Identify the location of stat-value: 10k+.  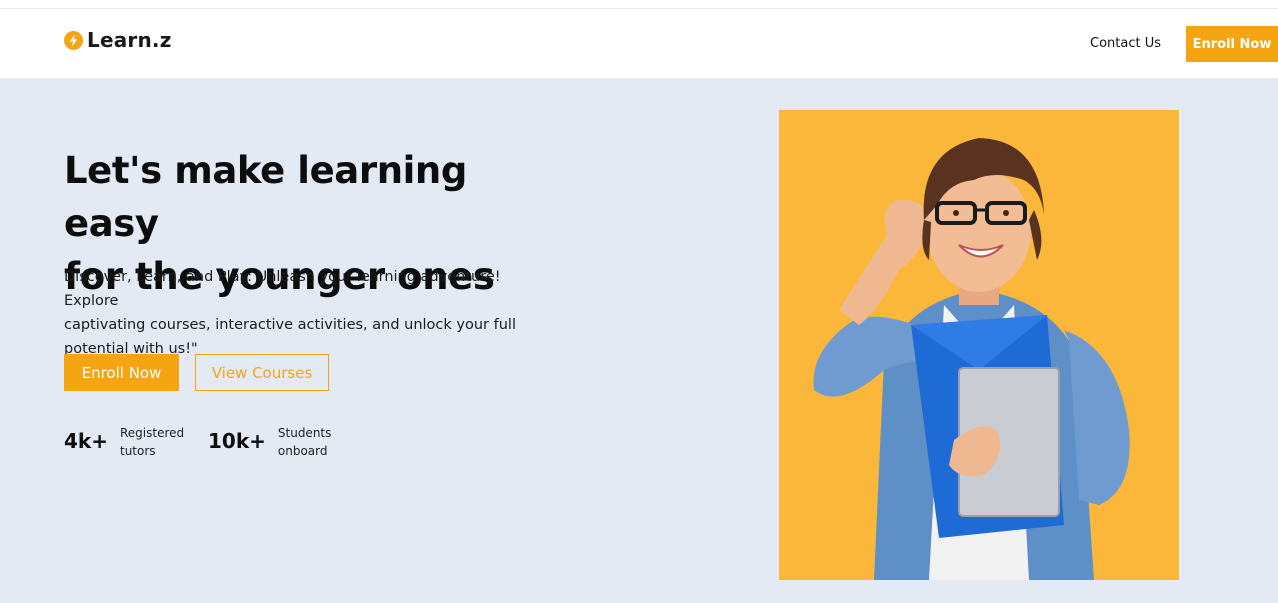
(237, 441).